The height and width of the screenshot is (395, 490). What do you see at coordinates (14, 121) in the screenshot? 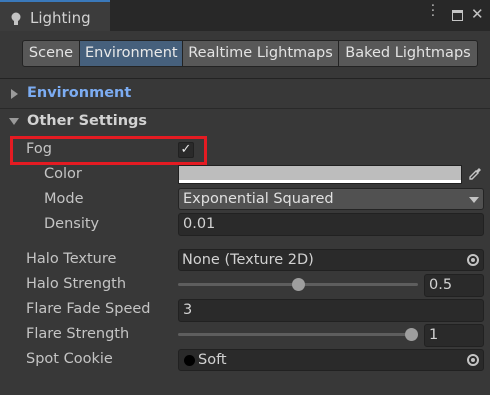
I see `chevron-down-icon` at bounding box center [14, 121].